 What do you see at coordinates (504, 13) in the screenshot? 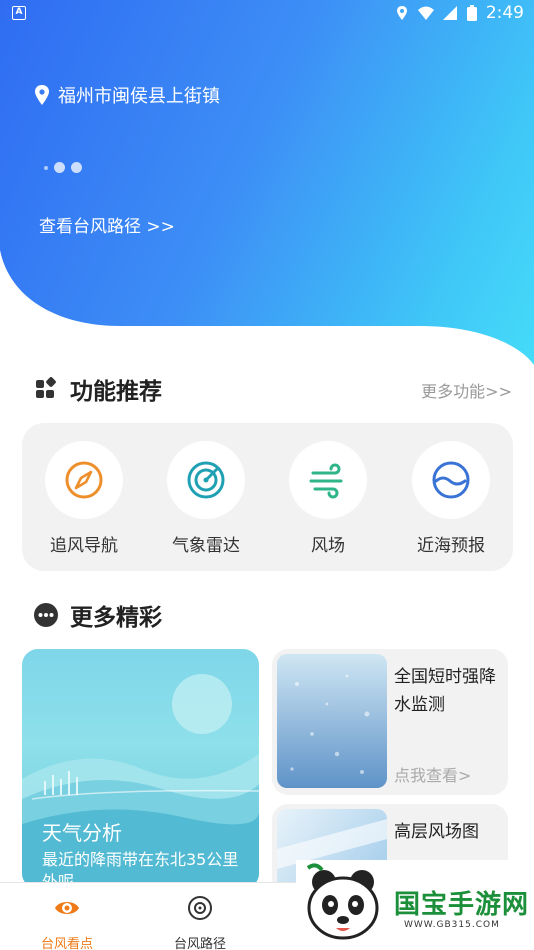
I see `status-time: 2:49` at bounding box center [504, 13].